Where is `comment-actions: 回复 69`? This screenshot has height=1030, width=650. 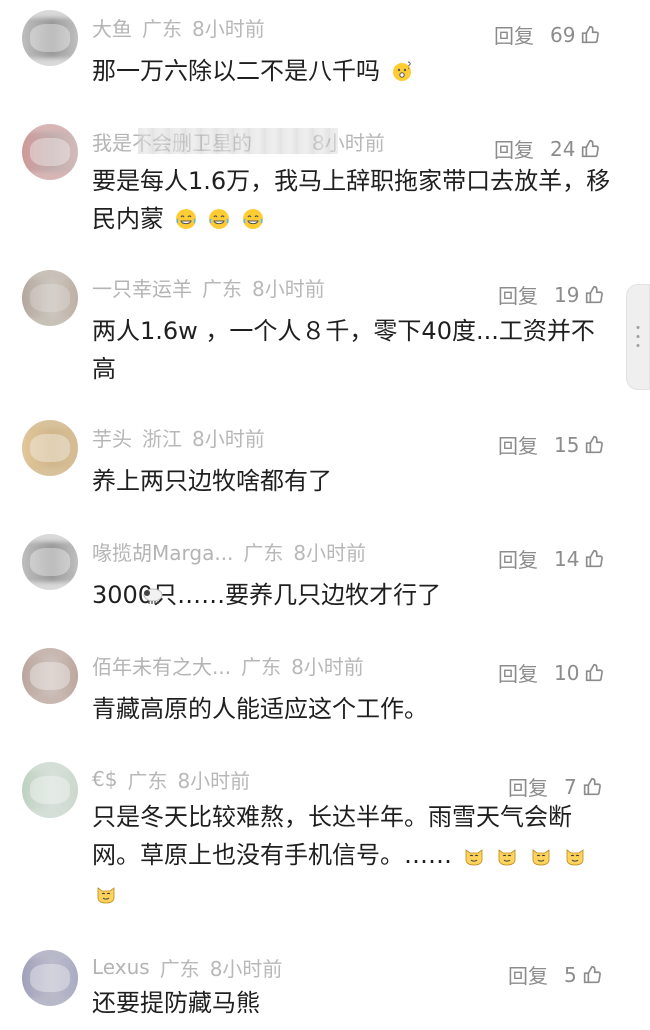
comment-actions: 回复 69 is located at coordinates (547, 34).